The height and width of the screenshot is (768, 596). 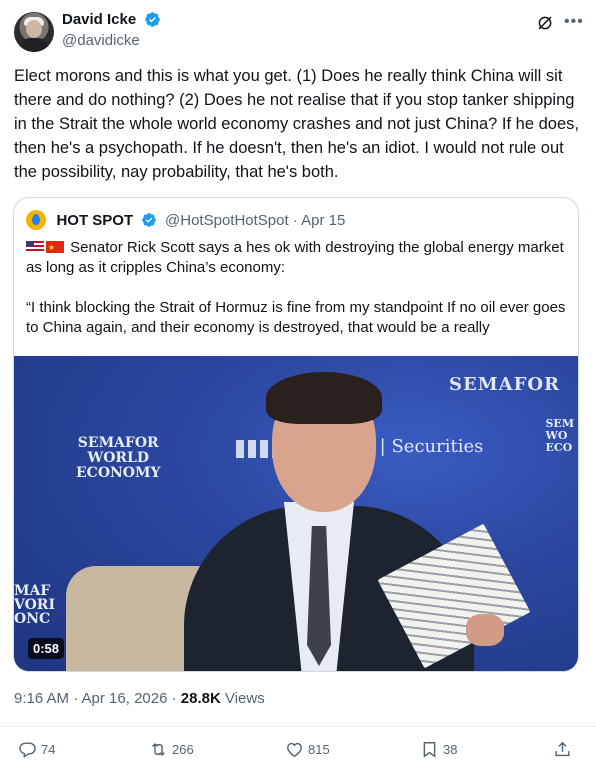 I want to click on reply-icon, so click(x=27, y=750).